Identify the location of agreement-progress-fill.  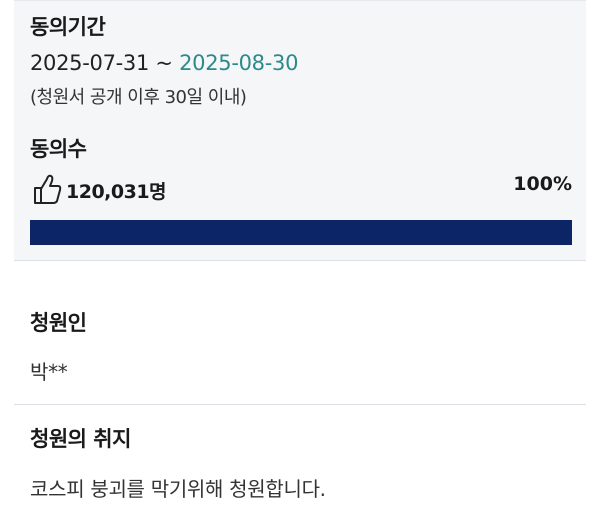
(301, 232).